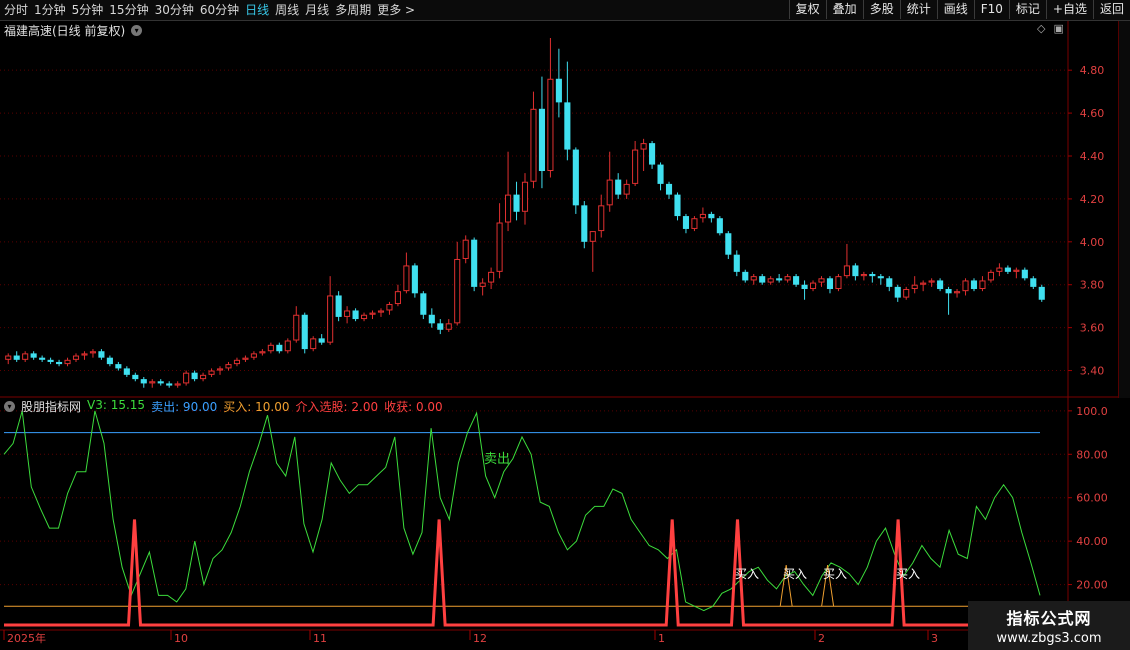 This screenshot has width=1130, height=650. I want to click on price-tick-label: 4.40, so click(1092, 156).